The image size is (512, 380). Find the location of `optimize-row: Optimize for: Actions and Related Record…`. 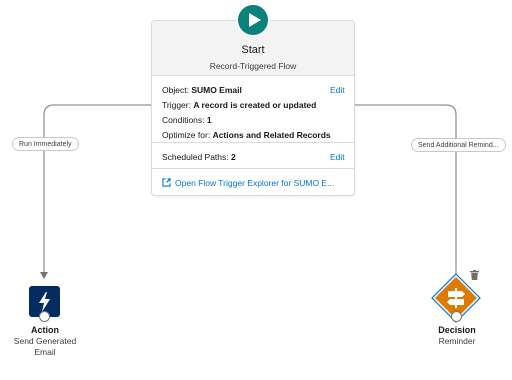

optimize-row: Optimize for: Actions and Related Record… is located at coordinates (246, 135).